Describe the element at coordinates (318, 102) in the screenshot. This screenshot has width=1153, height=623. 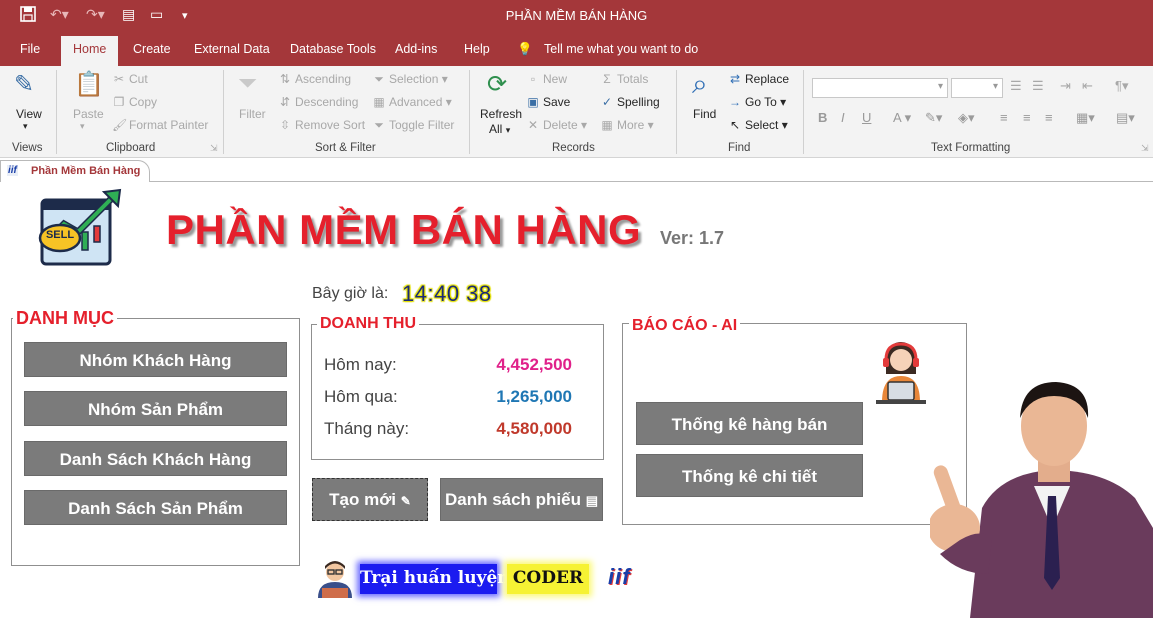
I see `descending-button: ⇵ Descending` at that location.